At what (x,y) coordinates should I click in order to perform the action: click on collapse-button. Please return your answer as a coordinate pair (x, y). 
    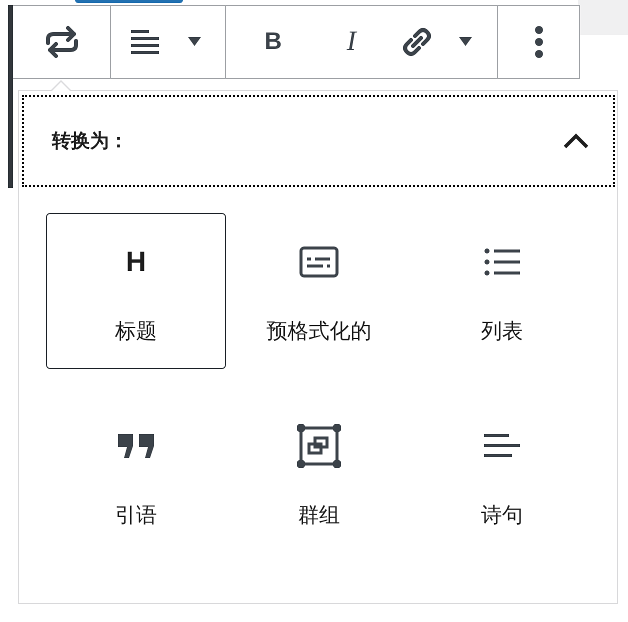
    Looking at the image, I should click on (576, 141).